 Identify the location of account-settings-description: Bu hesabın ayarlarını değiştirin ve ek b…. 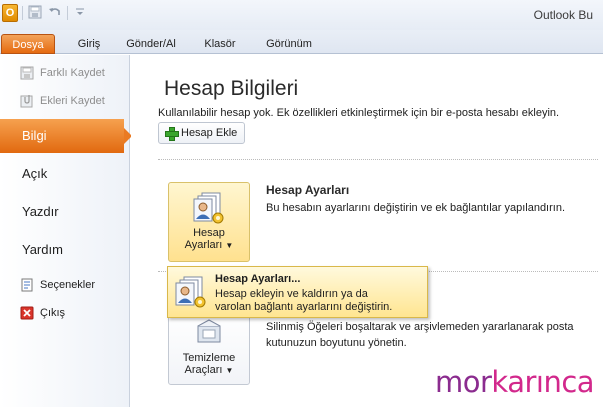
(416, 208).